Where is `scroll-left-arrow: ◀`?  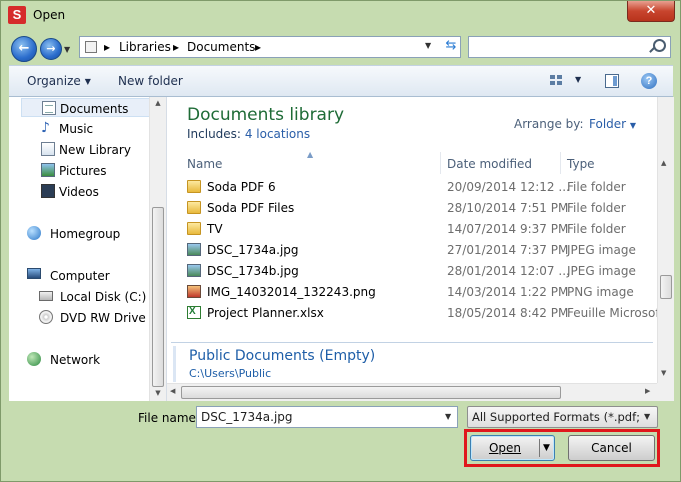
scroll-left-arrow: ◀ is located at coordinates (172, 391).